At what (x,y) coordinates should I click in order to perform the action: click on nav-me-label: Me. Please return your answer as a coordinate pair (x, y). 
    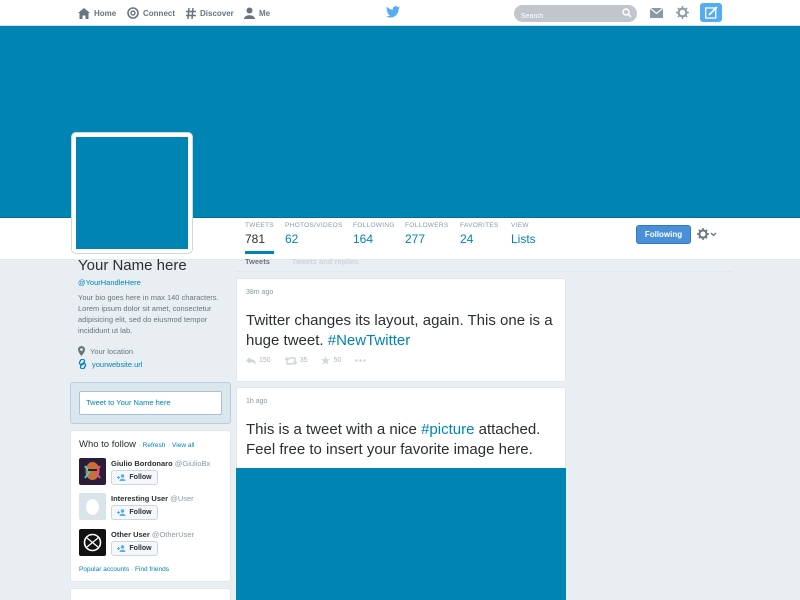
    Looking at the image, I should click on (265, 13).